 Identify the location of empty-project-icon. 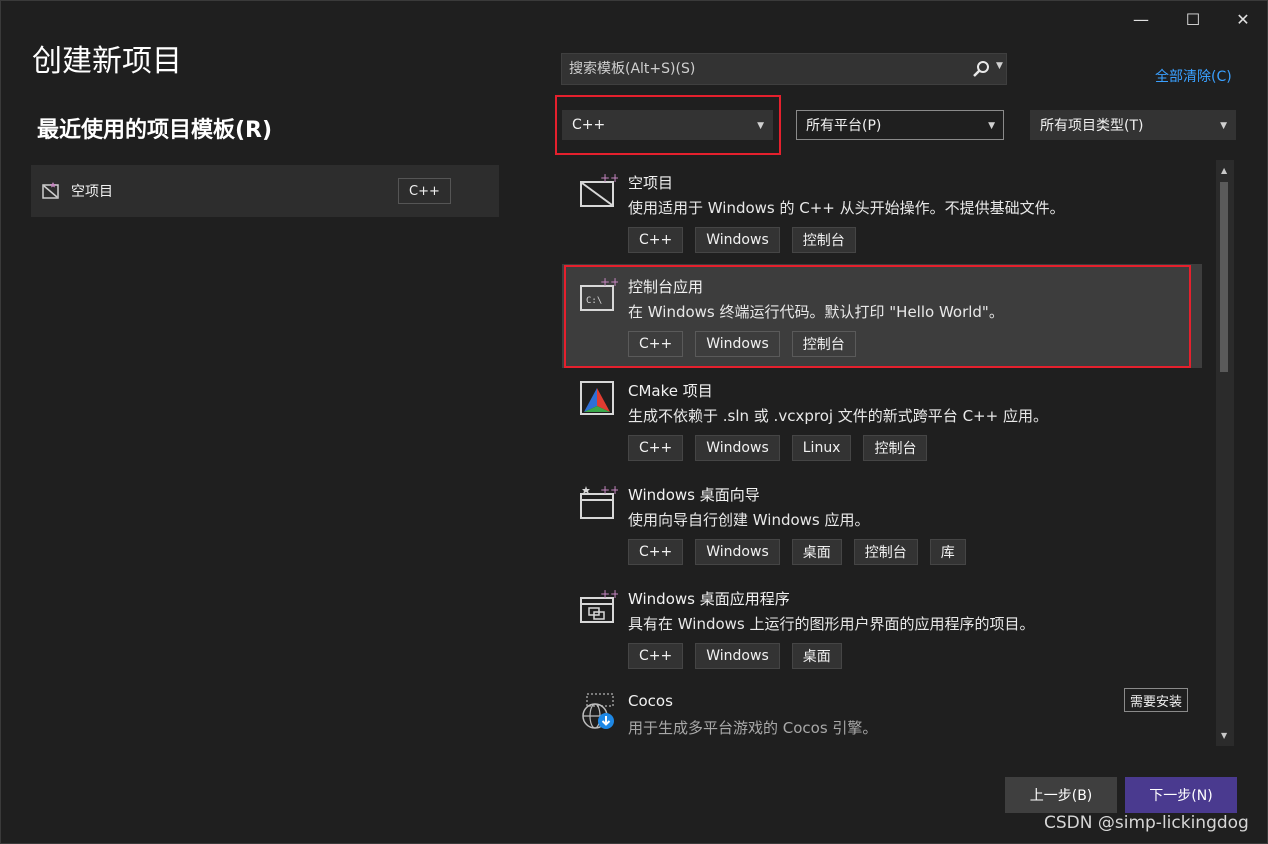
(50, 190).